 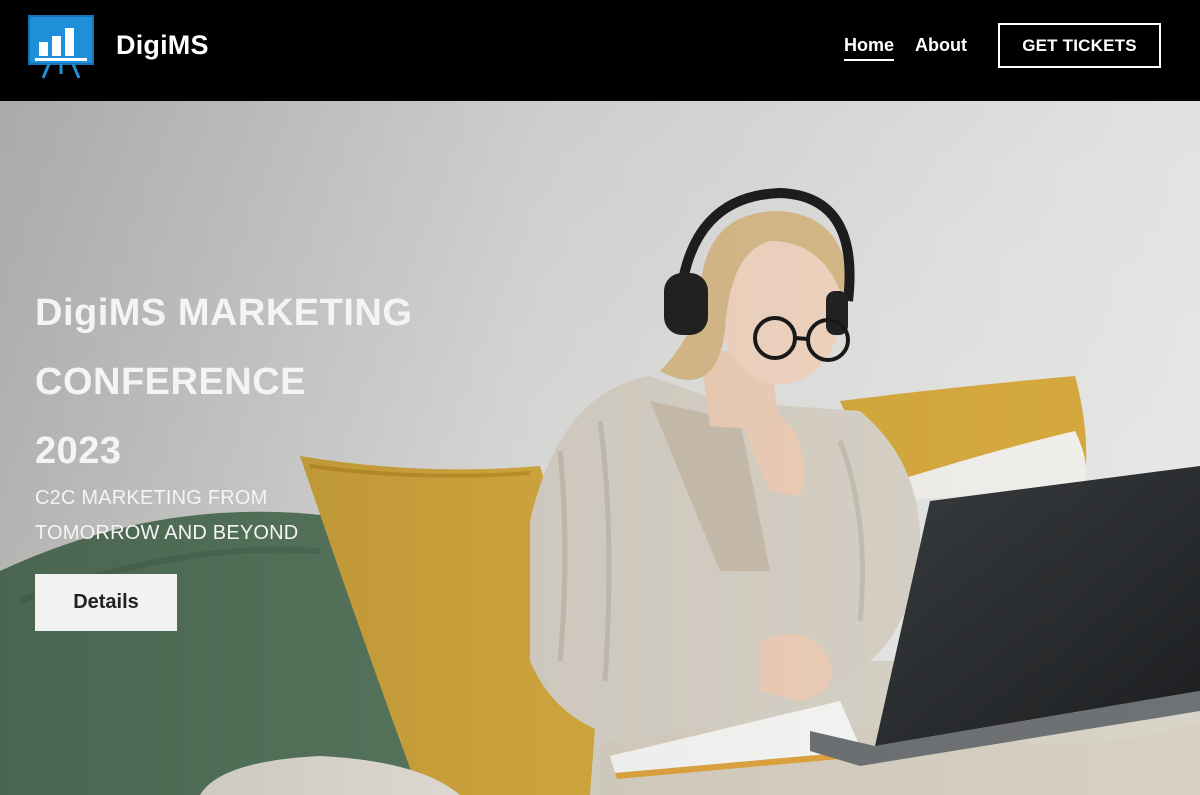 What do you see at coordinates (869, 47) in the screenshot?
I see `nav-link-home: Home` at bounding box center [869, 47].